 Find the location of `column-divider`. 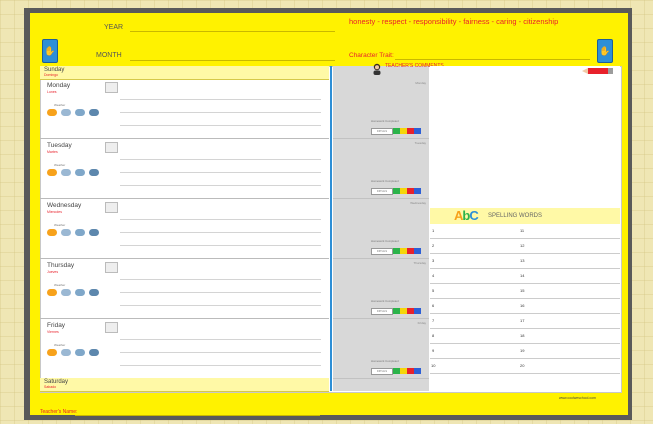

column-divider is located at coordinates (331, 228).